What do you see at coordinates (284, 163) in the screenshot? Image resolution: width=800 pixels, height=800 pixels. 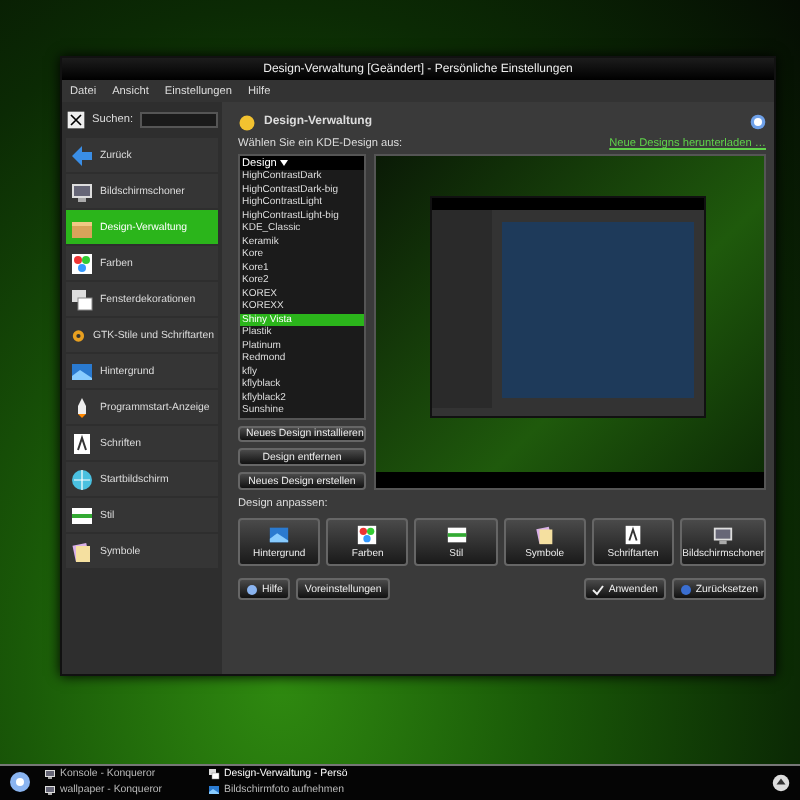 I see `sort-arrow-icon` at bounding box center [284, 163].